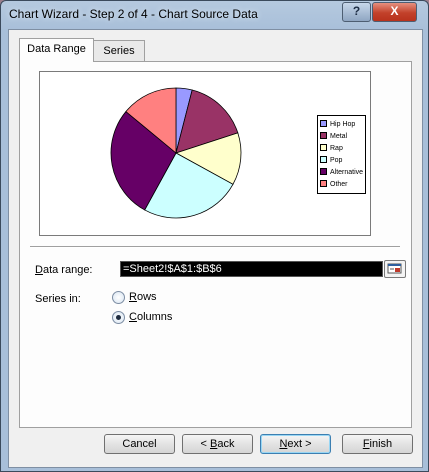 This screenshot has height=472, width=429. Describe the element at coordinates (299, 444) in the screenshot. I see `next-button-rest: ext >` at that location.